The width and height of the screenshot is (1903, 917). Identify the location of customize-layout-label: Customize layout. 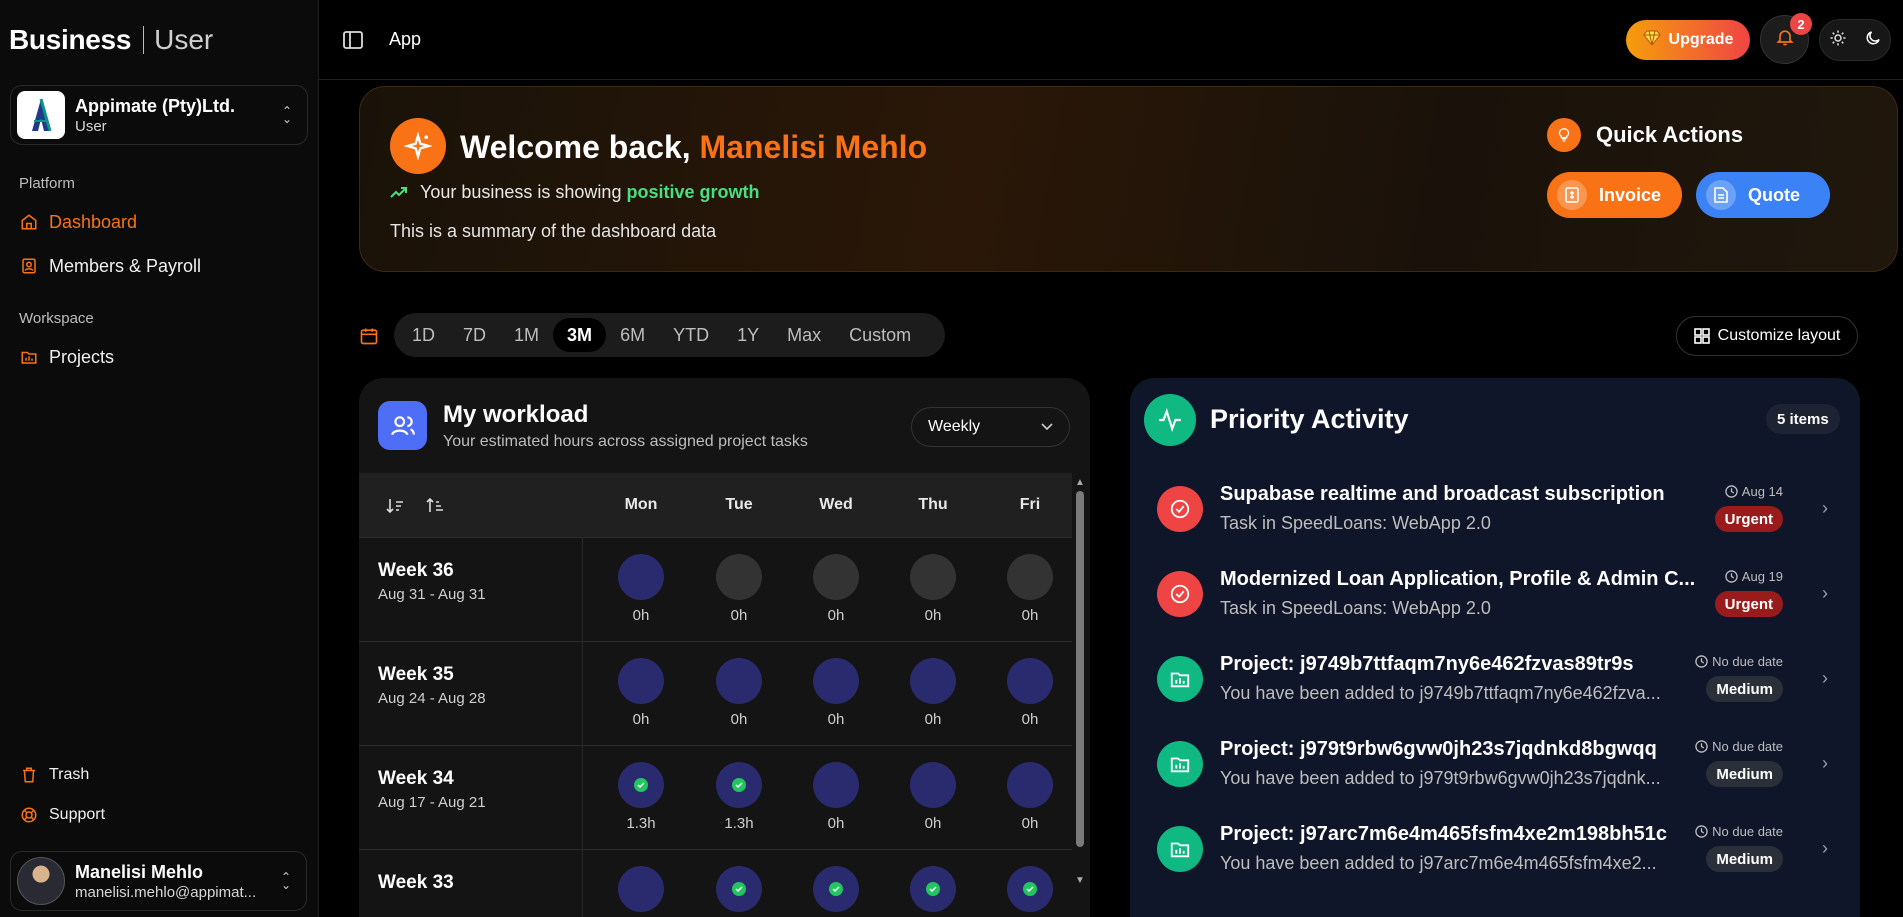
(1779, 335).